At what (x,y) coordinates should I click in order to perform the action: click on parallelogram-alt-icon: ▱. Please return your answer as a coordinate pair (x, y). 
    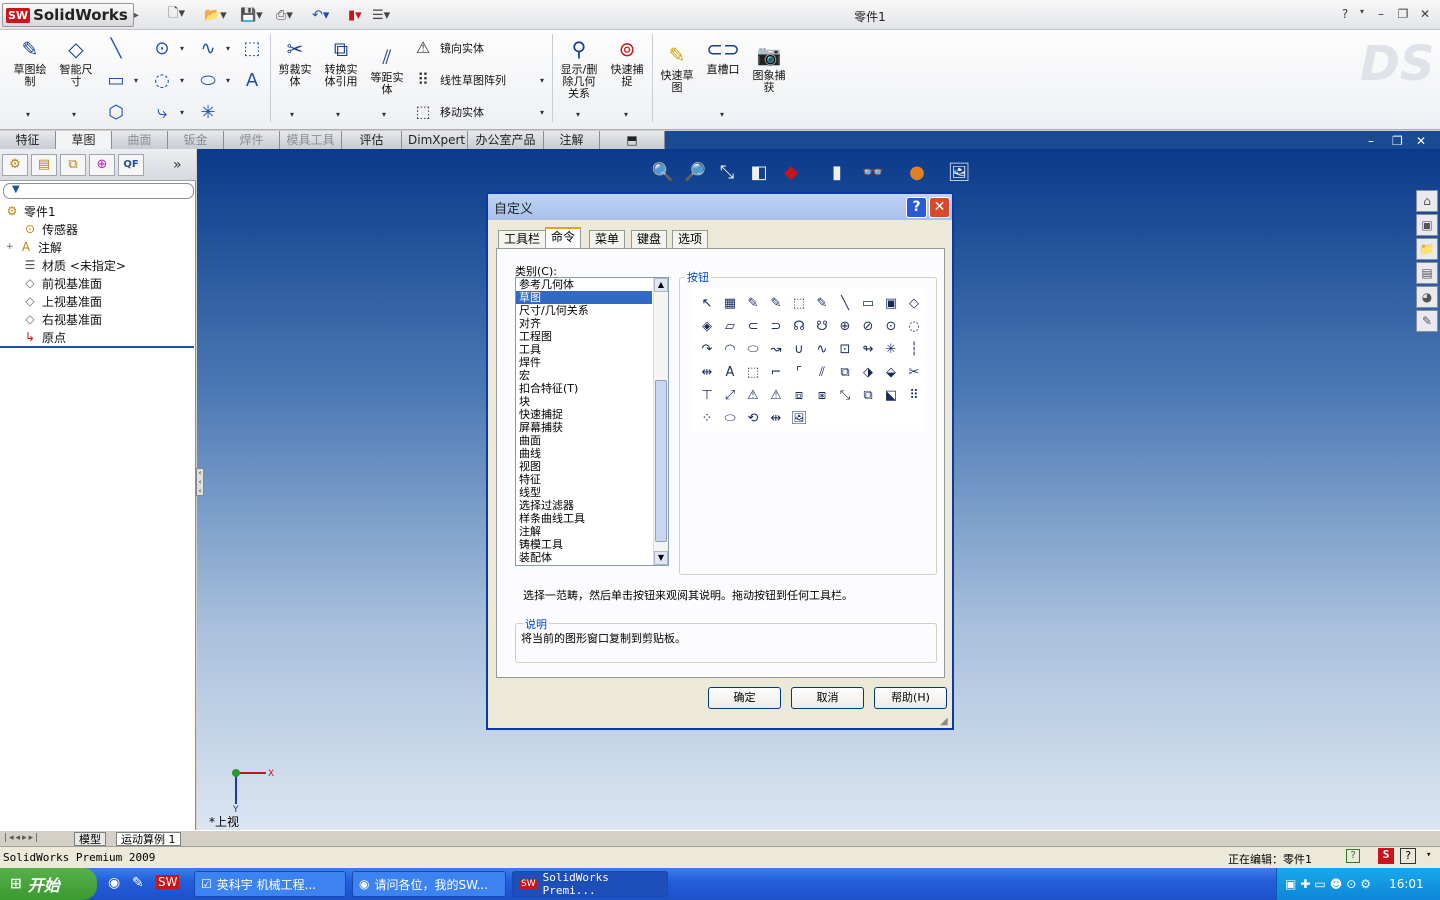
    Looking at the image, I should click on (730, 326).